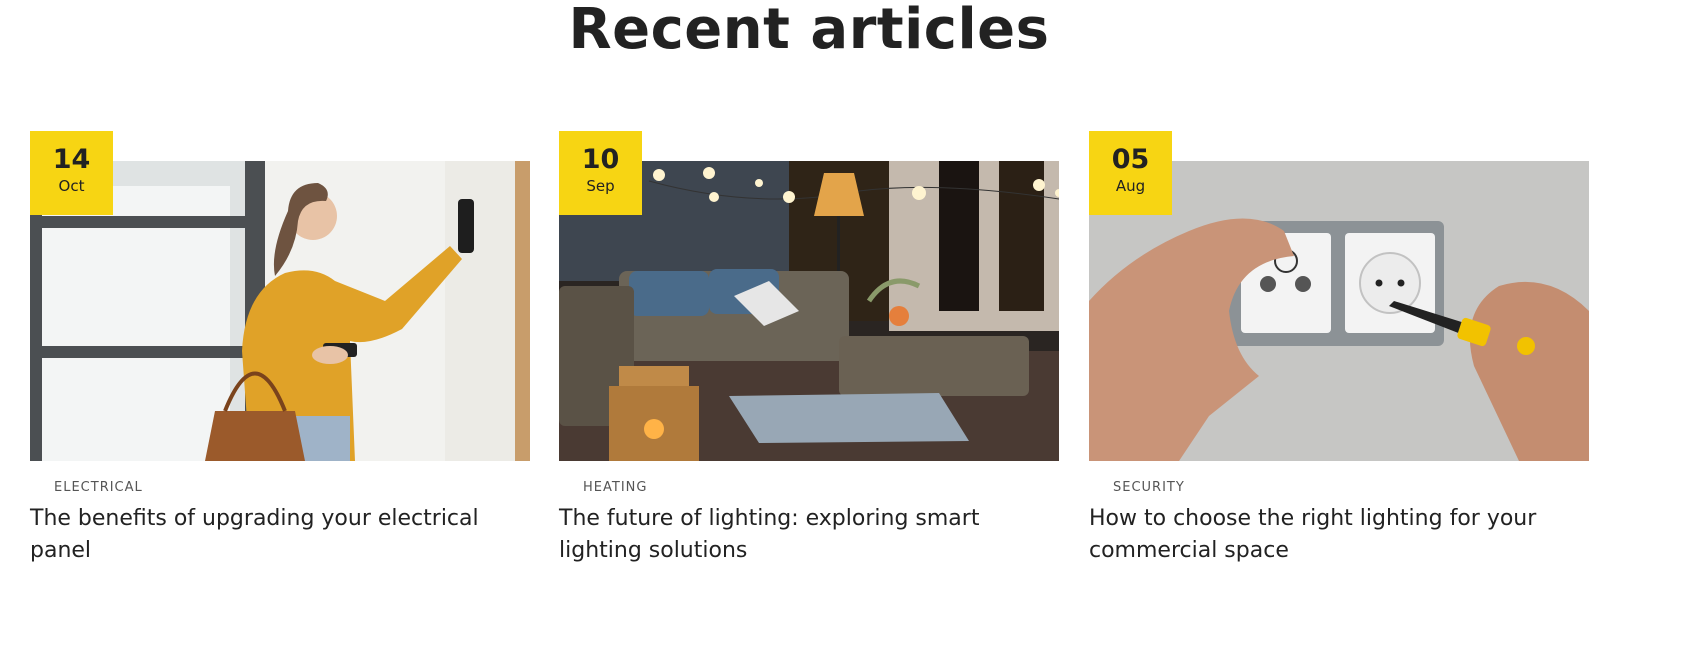 This screenshot has height=656, width=1692. I want to click on article-category: HEATING, so click(615, 487).